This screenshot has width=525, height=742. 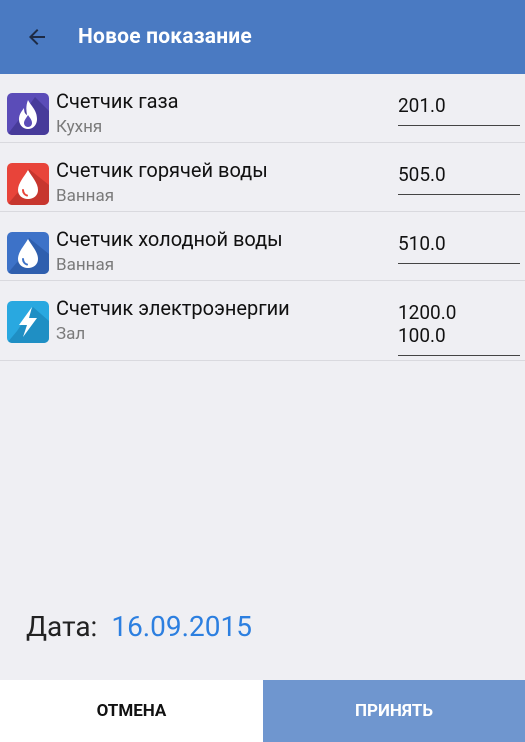 What do you see at coordinates (162, 170) in the screenshot?
I see `meter-name: Счетчик горячей воды` at bounding box center [162, 170].